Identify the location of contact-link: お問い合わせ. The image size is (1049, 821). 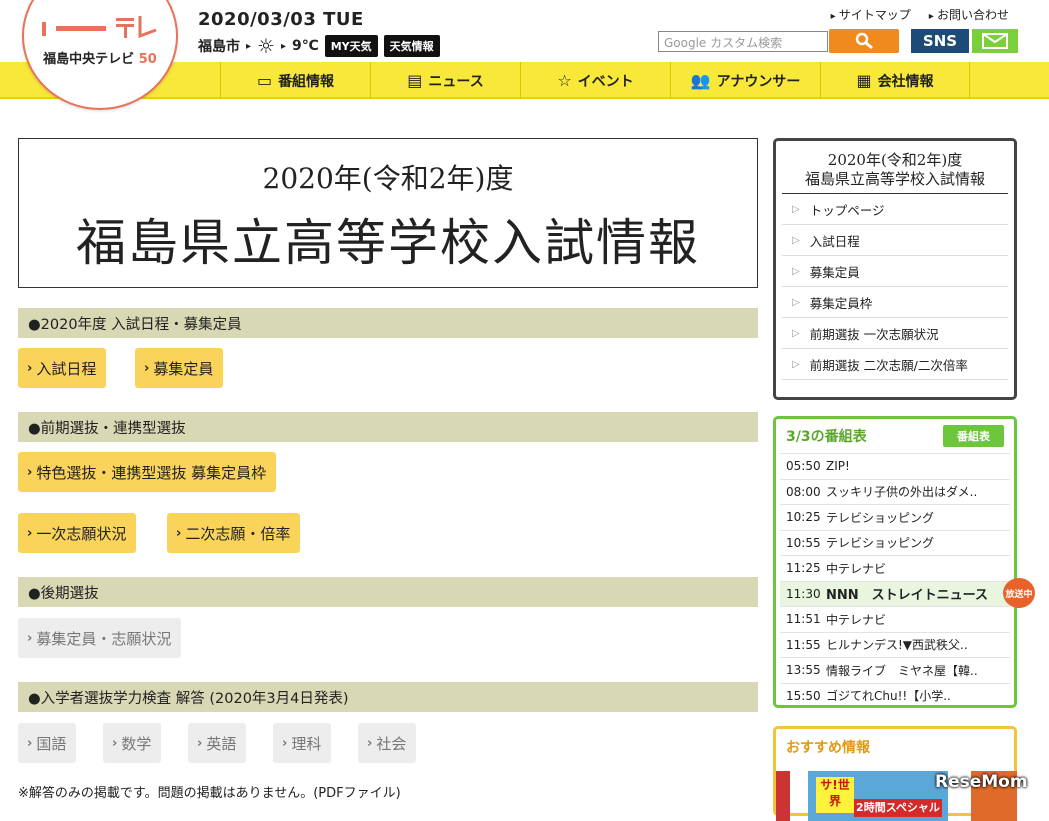
(969, 14).